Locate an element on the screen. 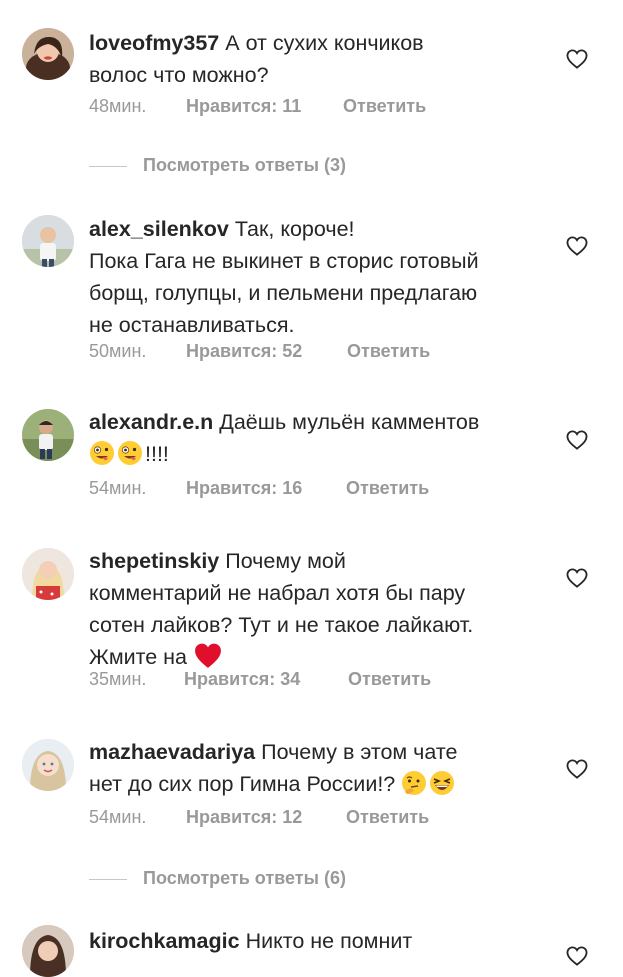  laughing-face-emoji is located at coordinates (442, 783).